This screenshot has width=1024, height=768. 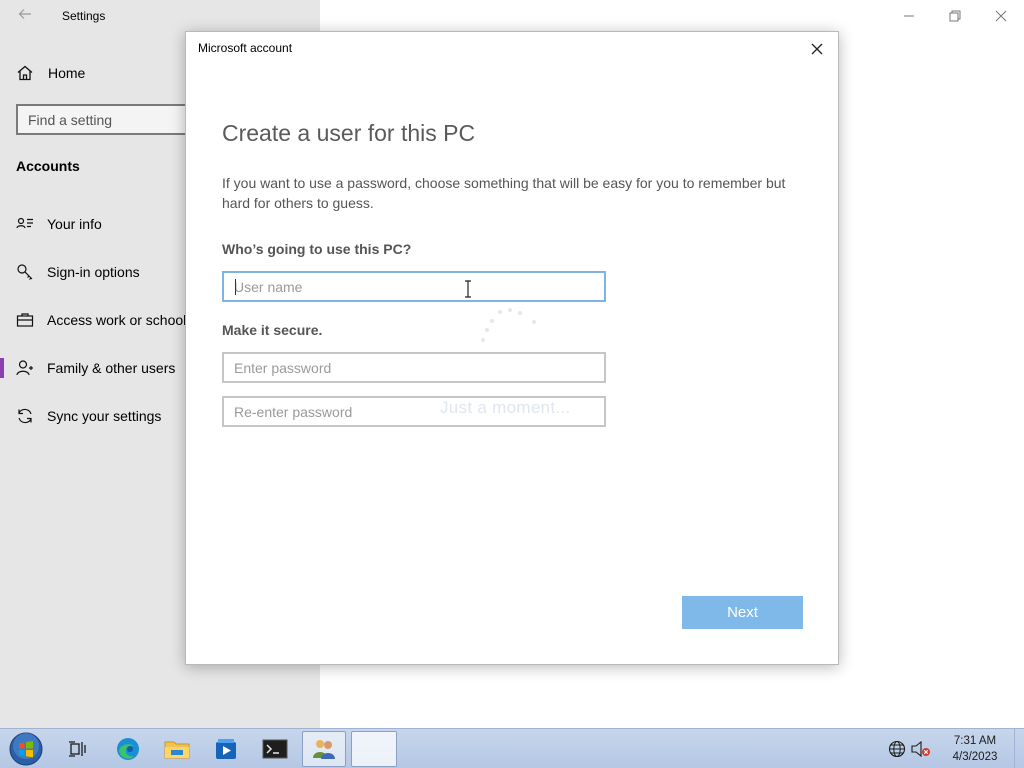 What do you see at coordinates (272, 330) in the screenshot?
I see `secure-label: Make it secure.` at bounding box center [272, 330].